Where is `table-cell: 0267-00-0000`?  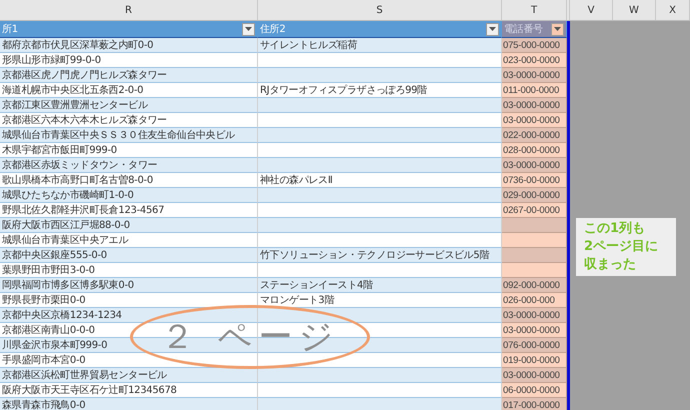 table-cell: 0267-00-0000 is located at coordinates (534, 210).